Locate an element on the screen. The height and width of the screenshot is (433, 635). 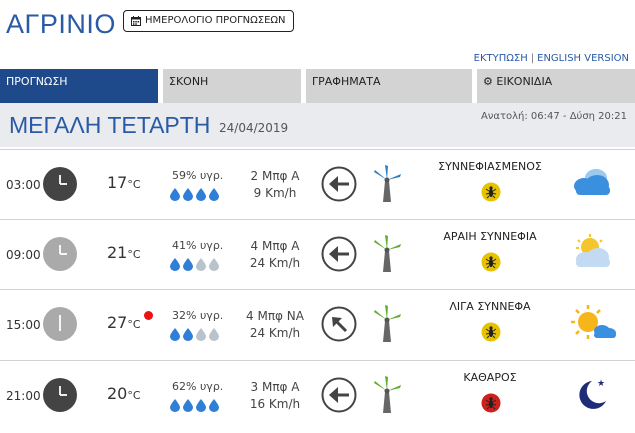
tab-charts: ΓΡΑΦΗΜΑΤΑ is located at coordinates (389, 86).